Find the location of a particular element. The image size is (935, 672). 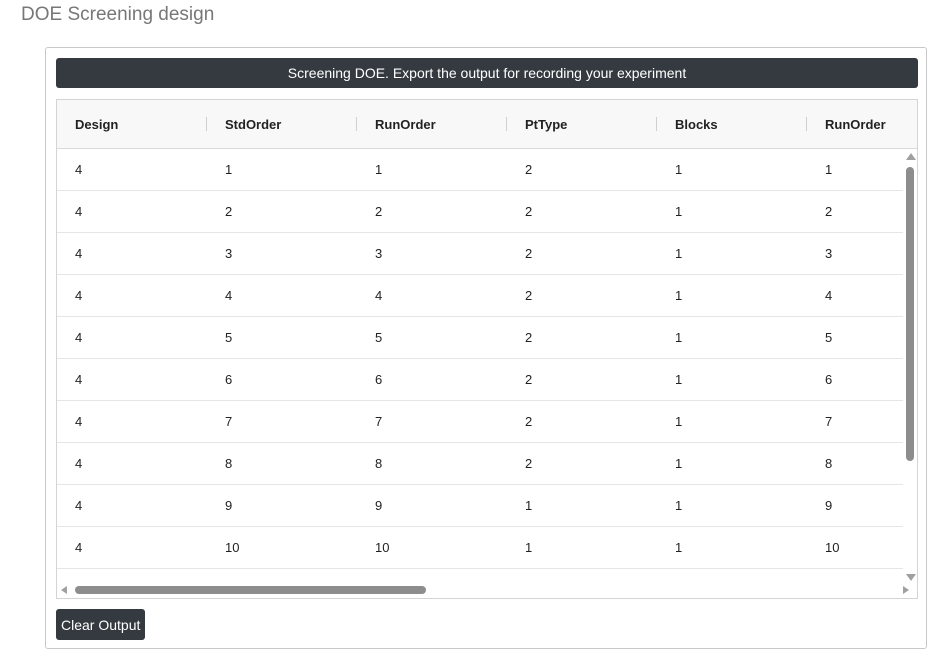

horizontal-scroll-thumb is located at coordinates (250, 590).